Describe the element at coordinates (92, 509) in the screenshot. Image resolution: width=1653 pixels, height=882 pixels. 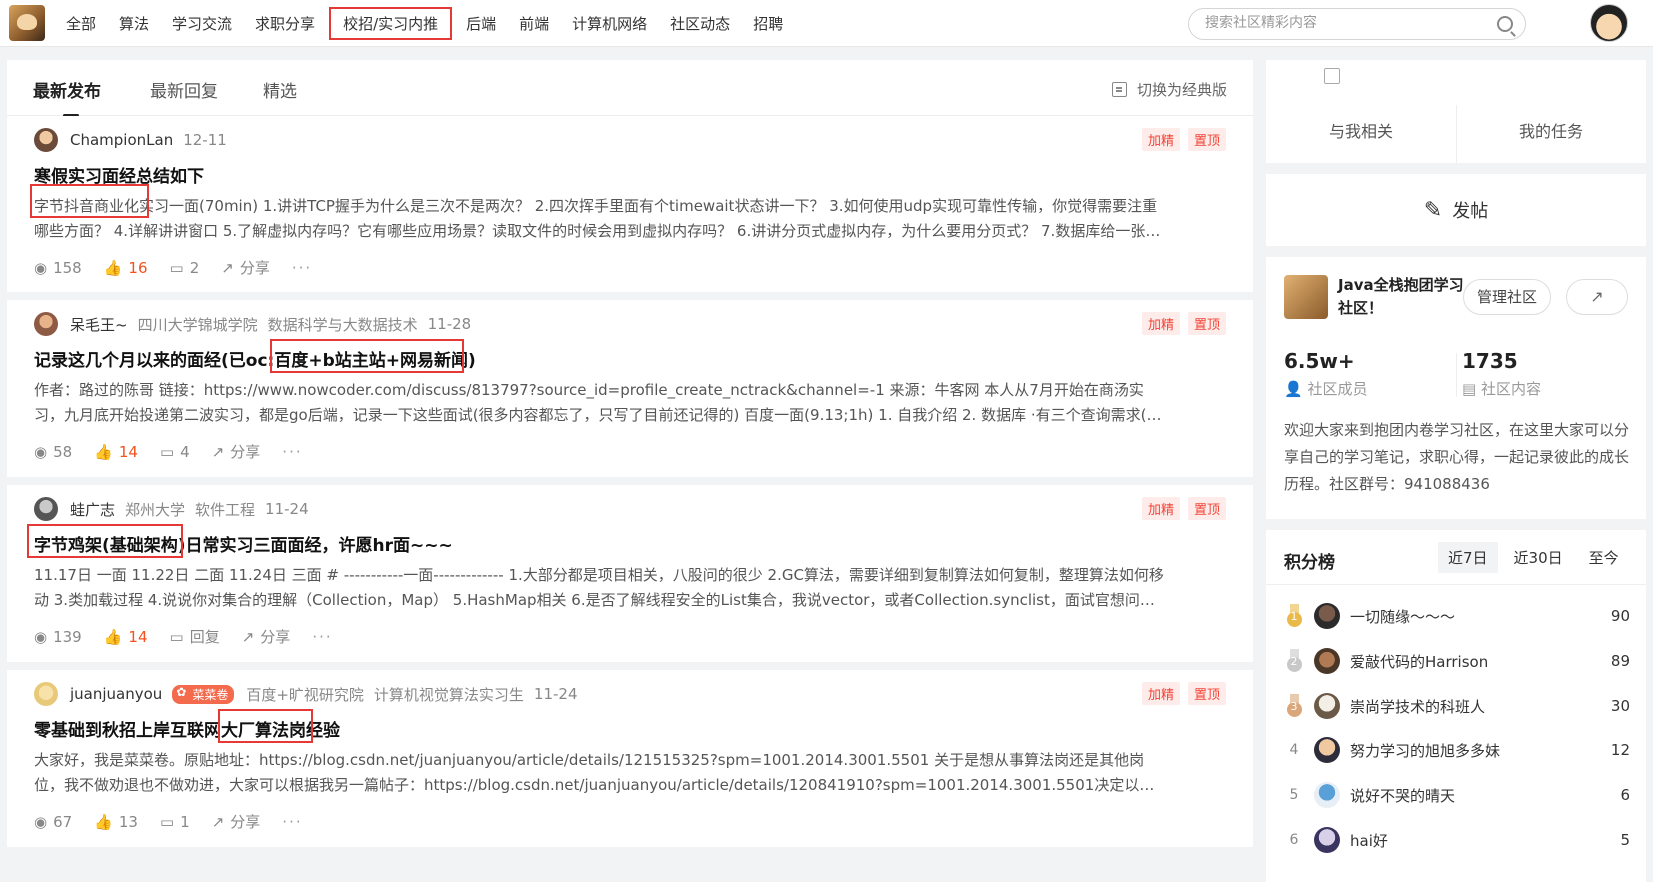
I see `author-name: 蛙广志` at that location.